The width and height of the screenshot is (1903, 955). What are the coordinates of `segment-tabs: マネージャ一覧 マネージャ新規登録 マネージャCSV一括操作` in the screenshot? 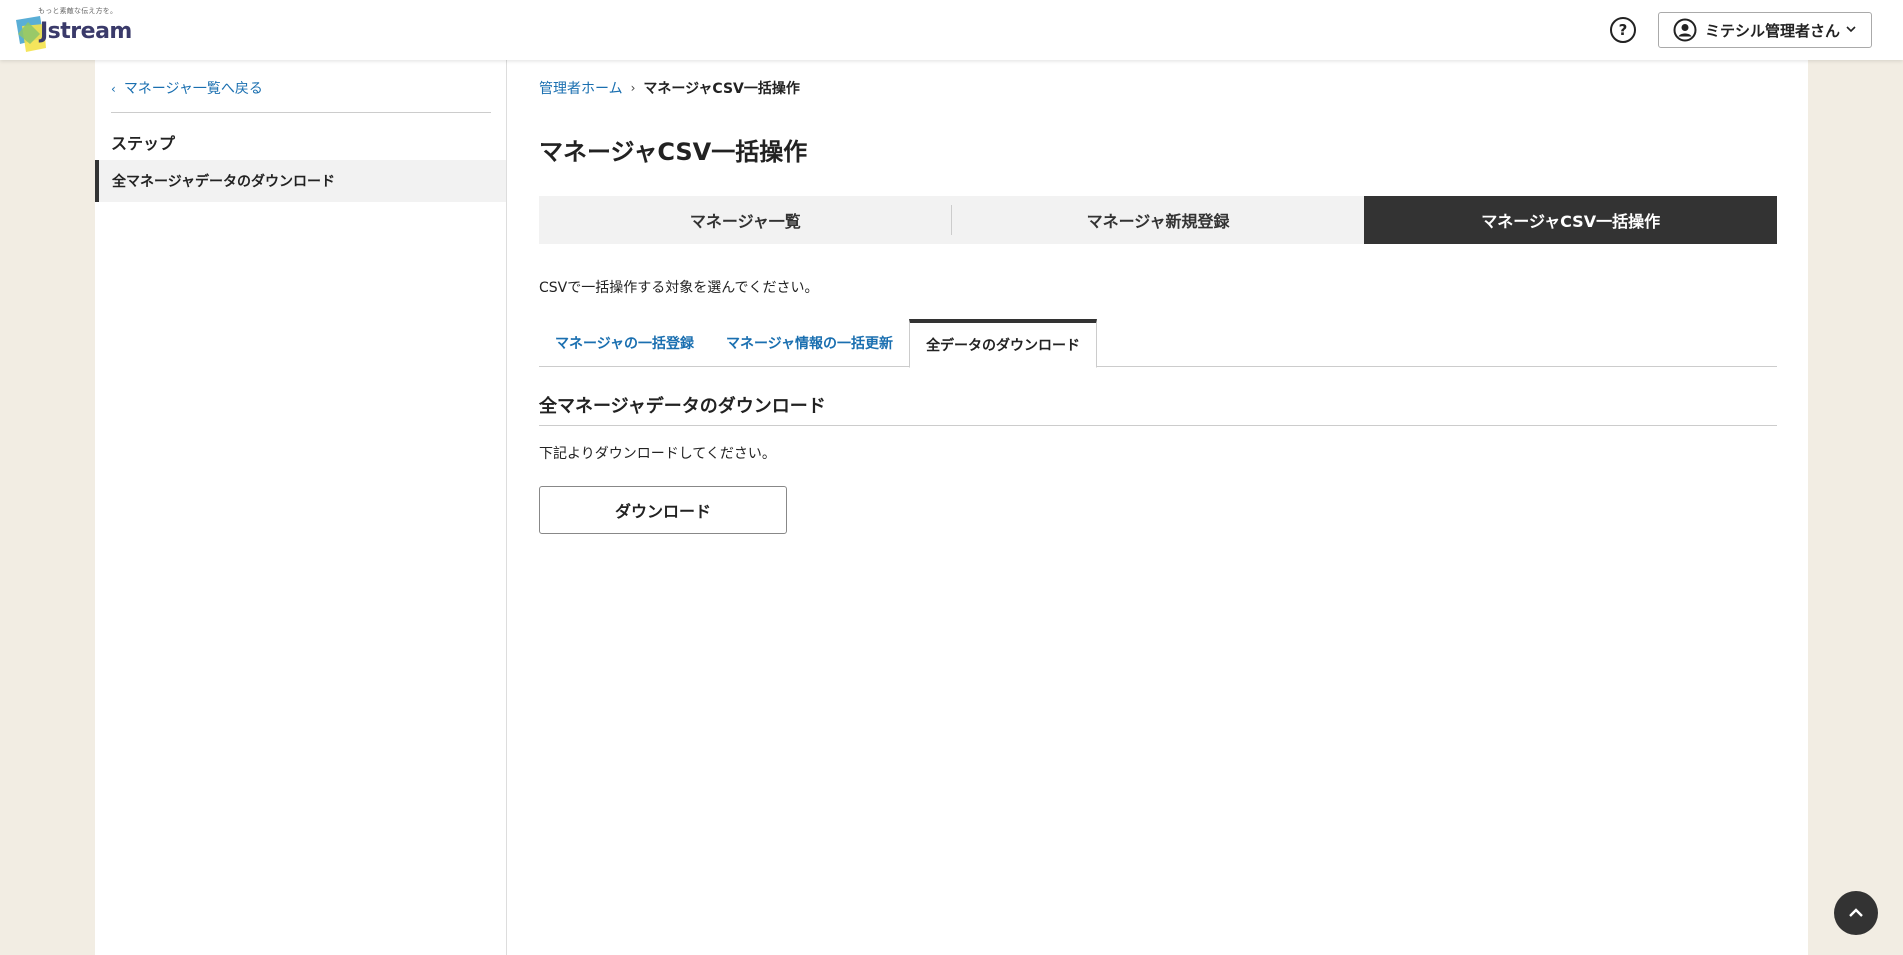 It's located at (1158, 220).